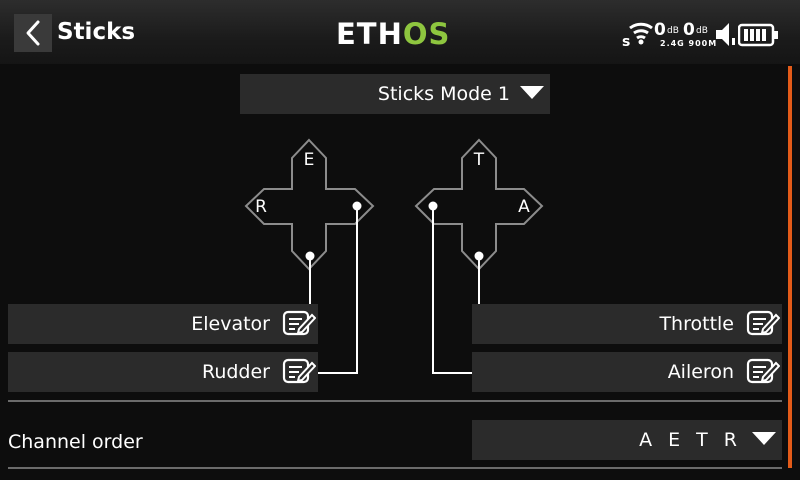  What do you see at coordinates (479, 256) in the screenshot?
I see `throttle-dot` at bounding box center [479, 256].